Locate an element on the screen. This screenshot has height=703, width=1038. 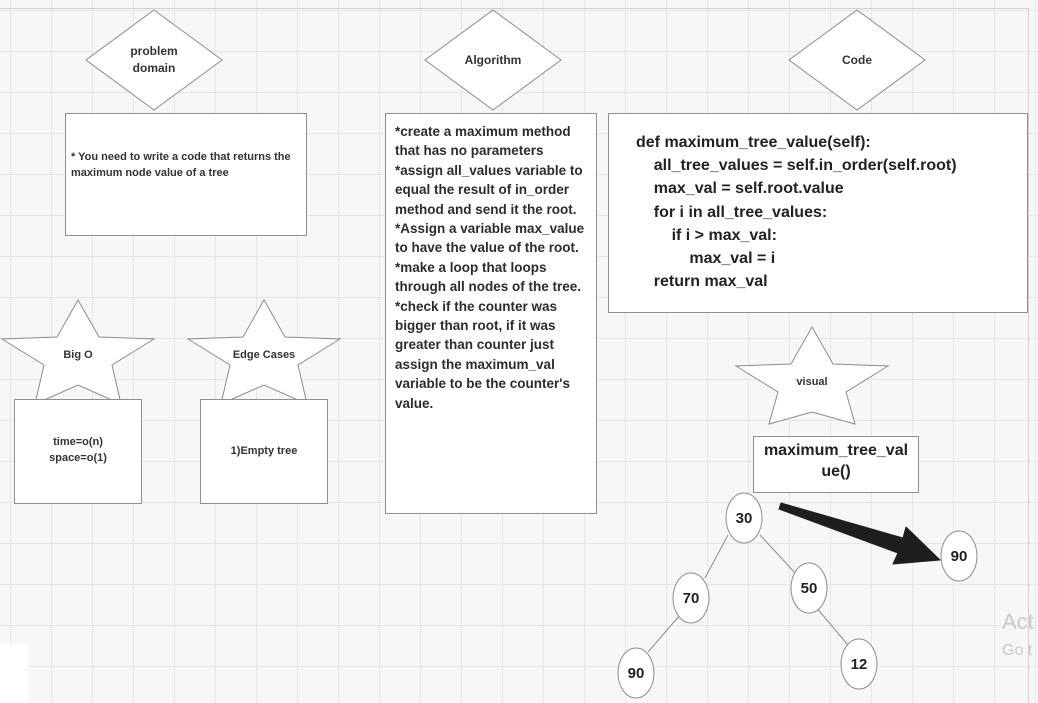
tree-node-left-left-label: 90 is located at coordinates (636, 673).